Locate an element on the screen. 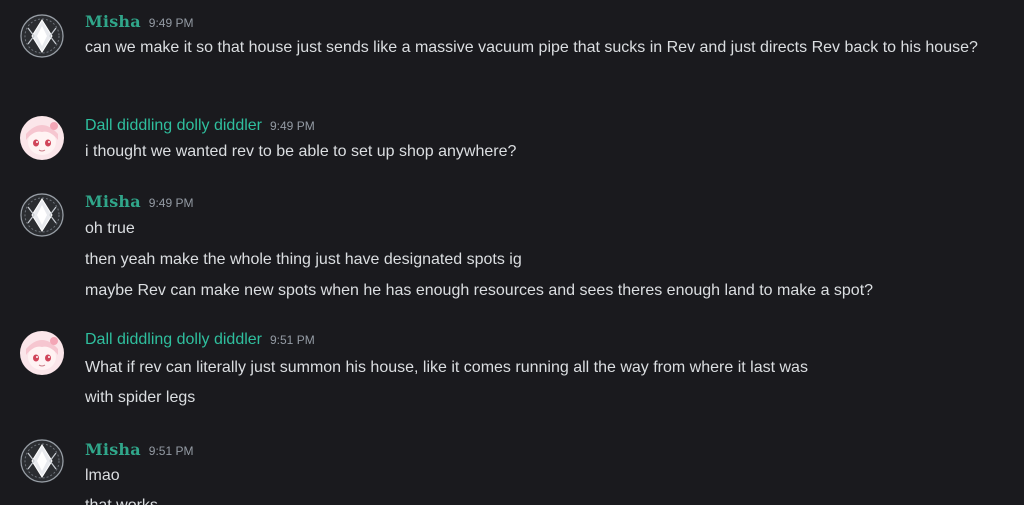  message-text: lmao is located at coordinates (102, 475).